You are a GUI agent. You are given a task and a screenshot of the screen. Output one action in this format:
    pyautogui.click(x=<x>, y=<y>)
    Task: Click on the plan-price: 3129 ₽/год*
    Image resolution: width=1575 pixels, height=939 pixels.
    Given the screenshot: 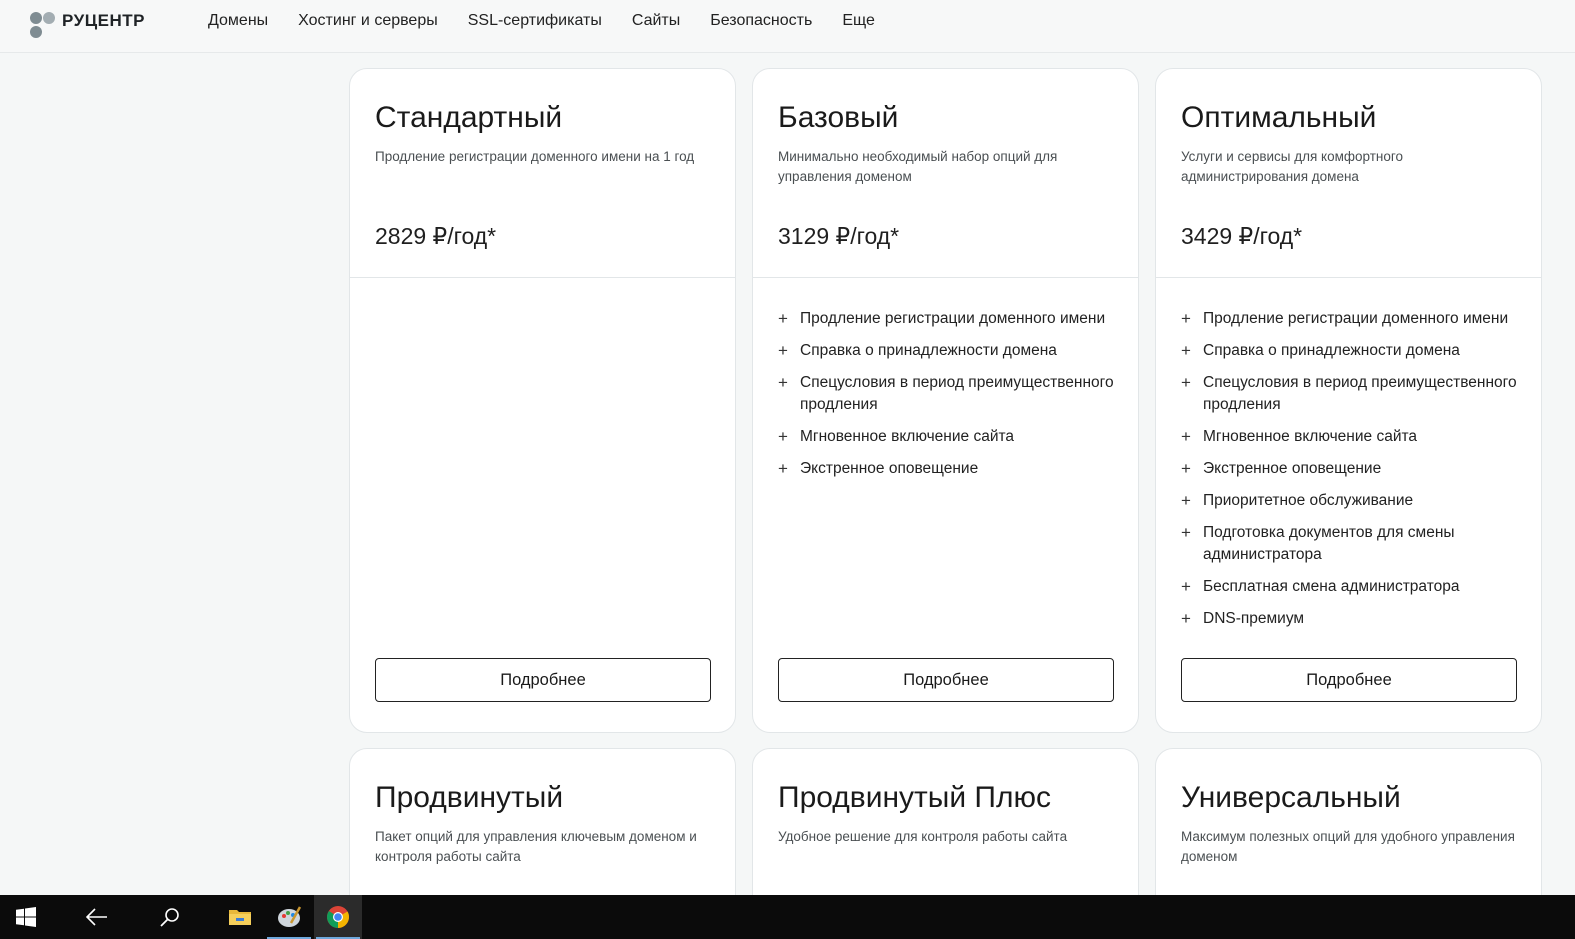 What is the action you would take?
    pyautogui.click(x=839, y=236)
    